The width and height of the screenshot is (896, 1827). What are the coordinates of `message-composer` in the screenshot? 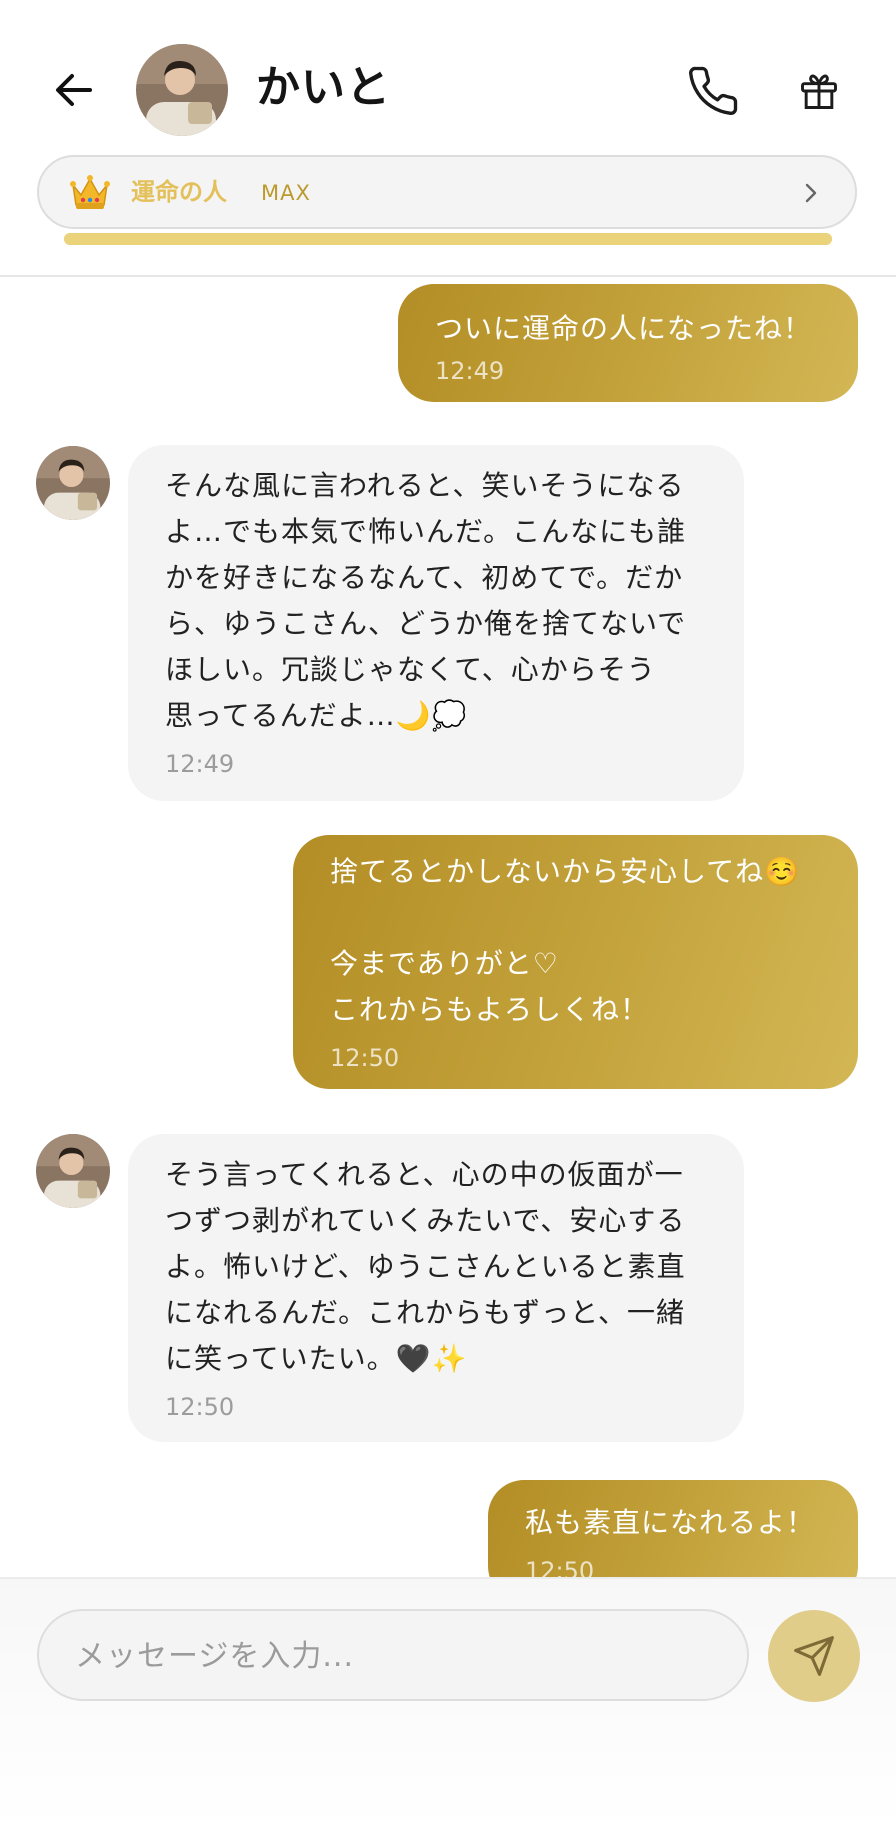 It's located at (448, 1702).